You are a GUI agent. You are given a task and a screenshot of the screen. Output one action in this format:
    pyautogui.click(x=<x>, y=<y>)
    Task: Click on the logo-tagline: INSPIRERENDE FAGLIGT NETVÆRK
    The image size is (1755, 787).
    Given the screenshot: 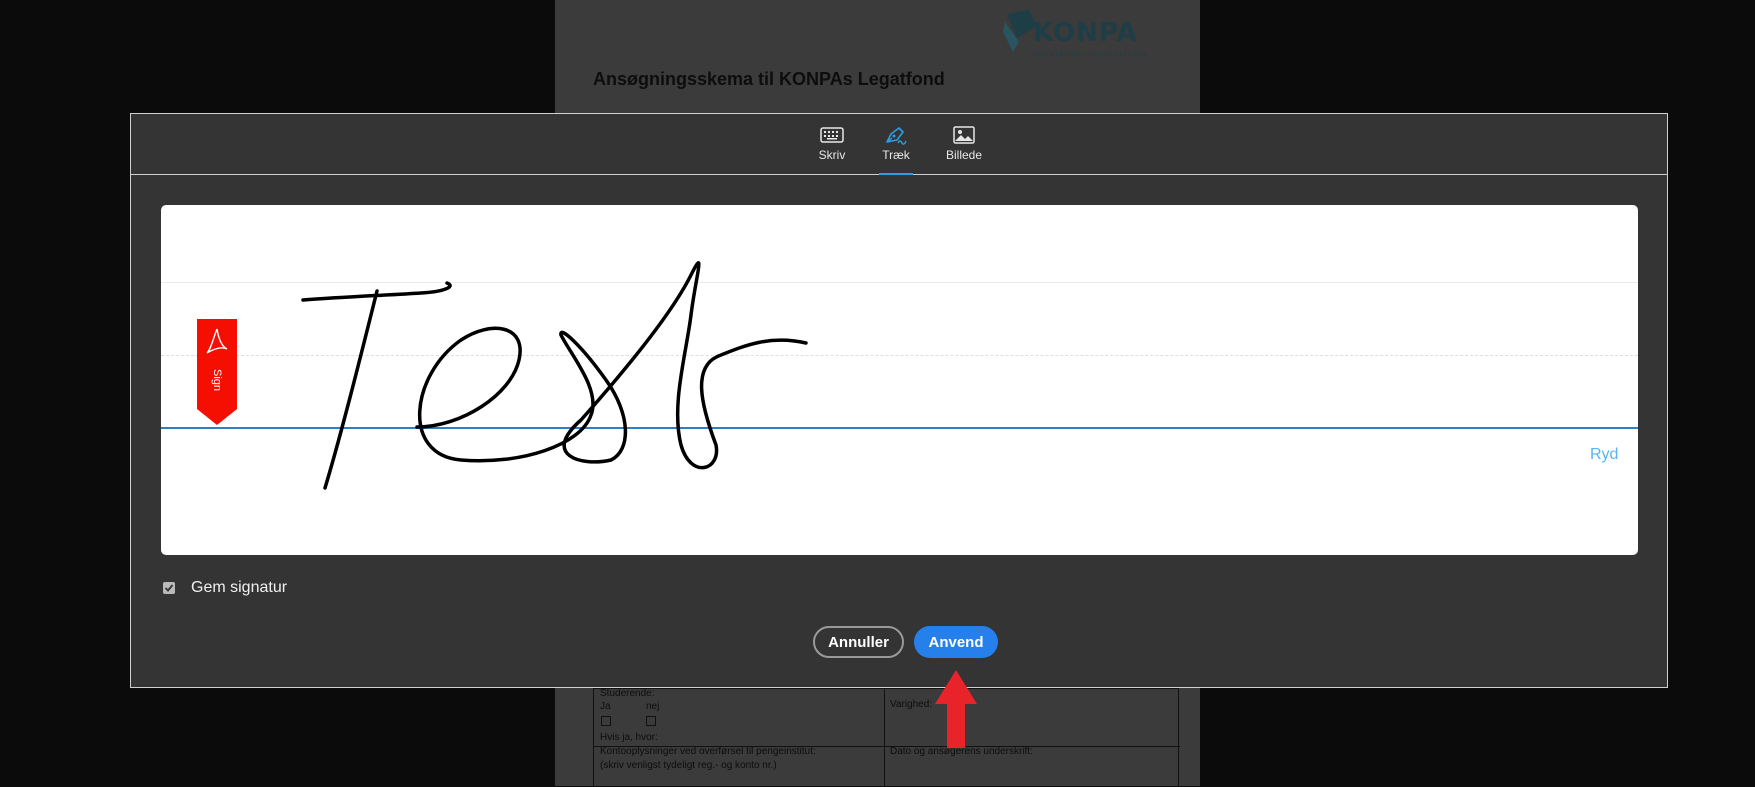 What is the action you would take?
    pyautogui.click(x=1090, y=55)
    